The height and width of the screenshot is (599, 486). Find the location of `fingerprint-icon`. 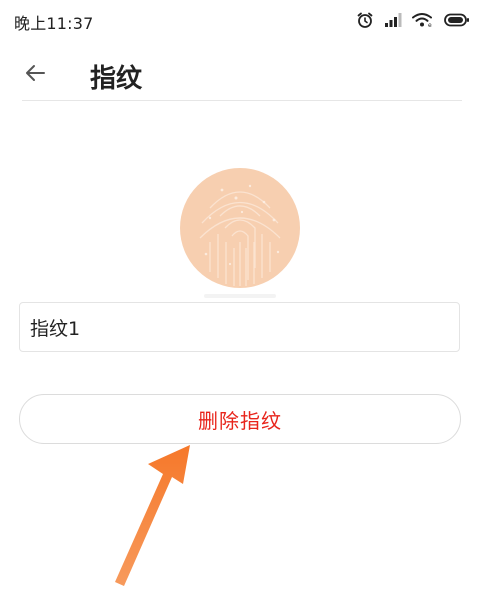

fingerprint-icon is located at coordinates (240, 228).